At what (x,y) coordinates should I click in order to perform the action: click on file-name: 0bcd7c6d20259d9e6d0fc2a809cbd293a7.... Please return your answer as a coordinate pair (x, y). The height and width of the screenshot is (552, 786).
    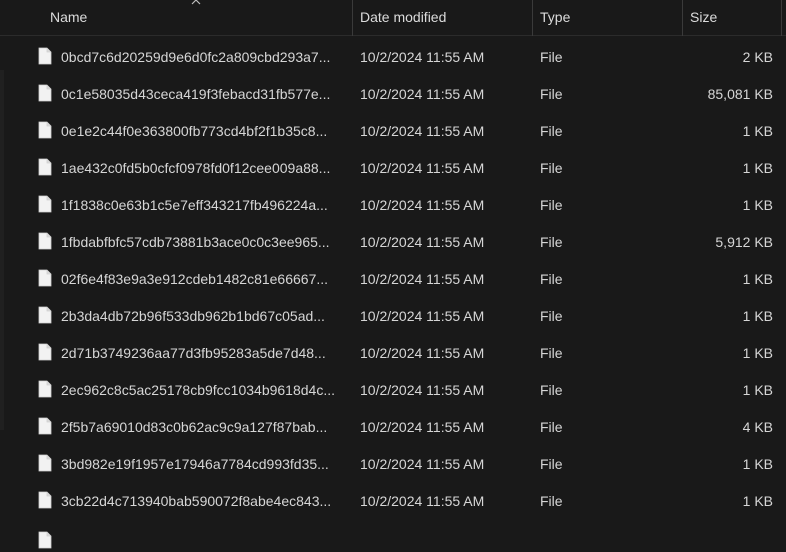
    Looking at the image, I should click on (196, 57).